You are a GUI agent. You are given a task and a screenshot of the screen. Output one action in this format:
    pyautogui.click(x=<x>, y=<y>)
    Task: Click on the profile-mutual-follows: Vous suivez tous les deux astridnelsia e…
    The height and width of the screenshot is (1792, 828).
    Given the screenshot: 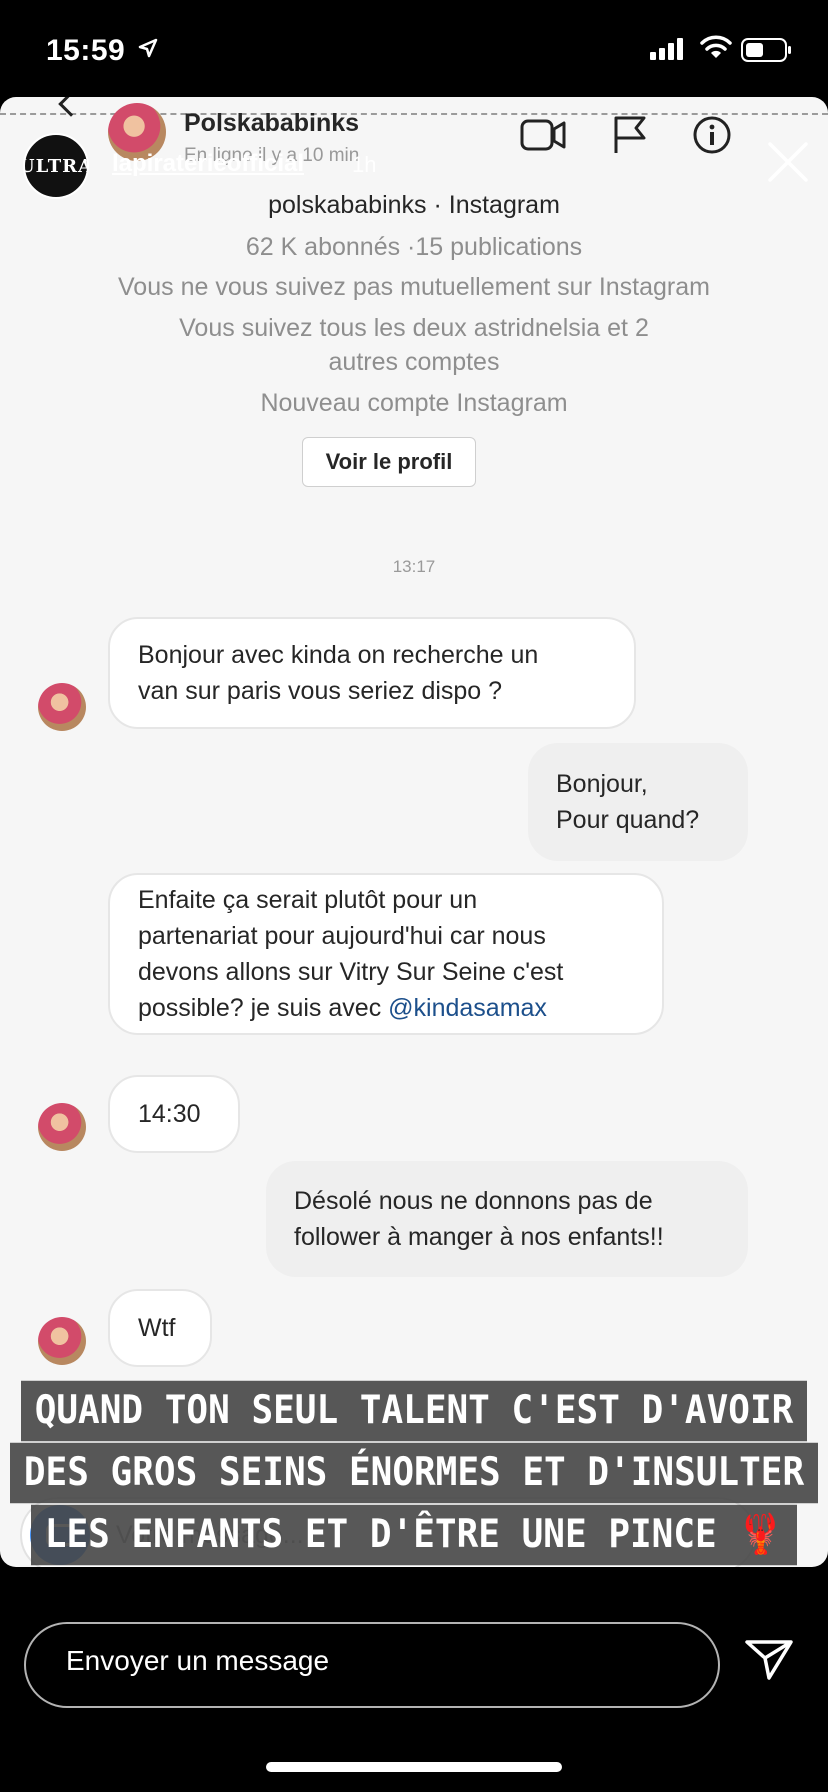 What is the action you would take?
    pyautogui.click(x=414, y=345)
    